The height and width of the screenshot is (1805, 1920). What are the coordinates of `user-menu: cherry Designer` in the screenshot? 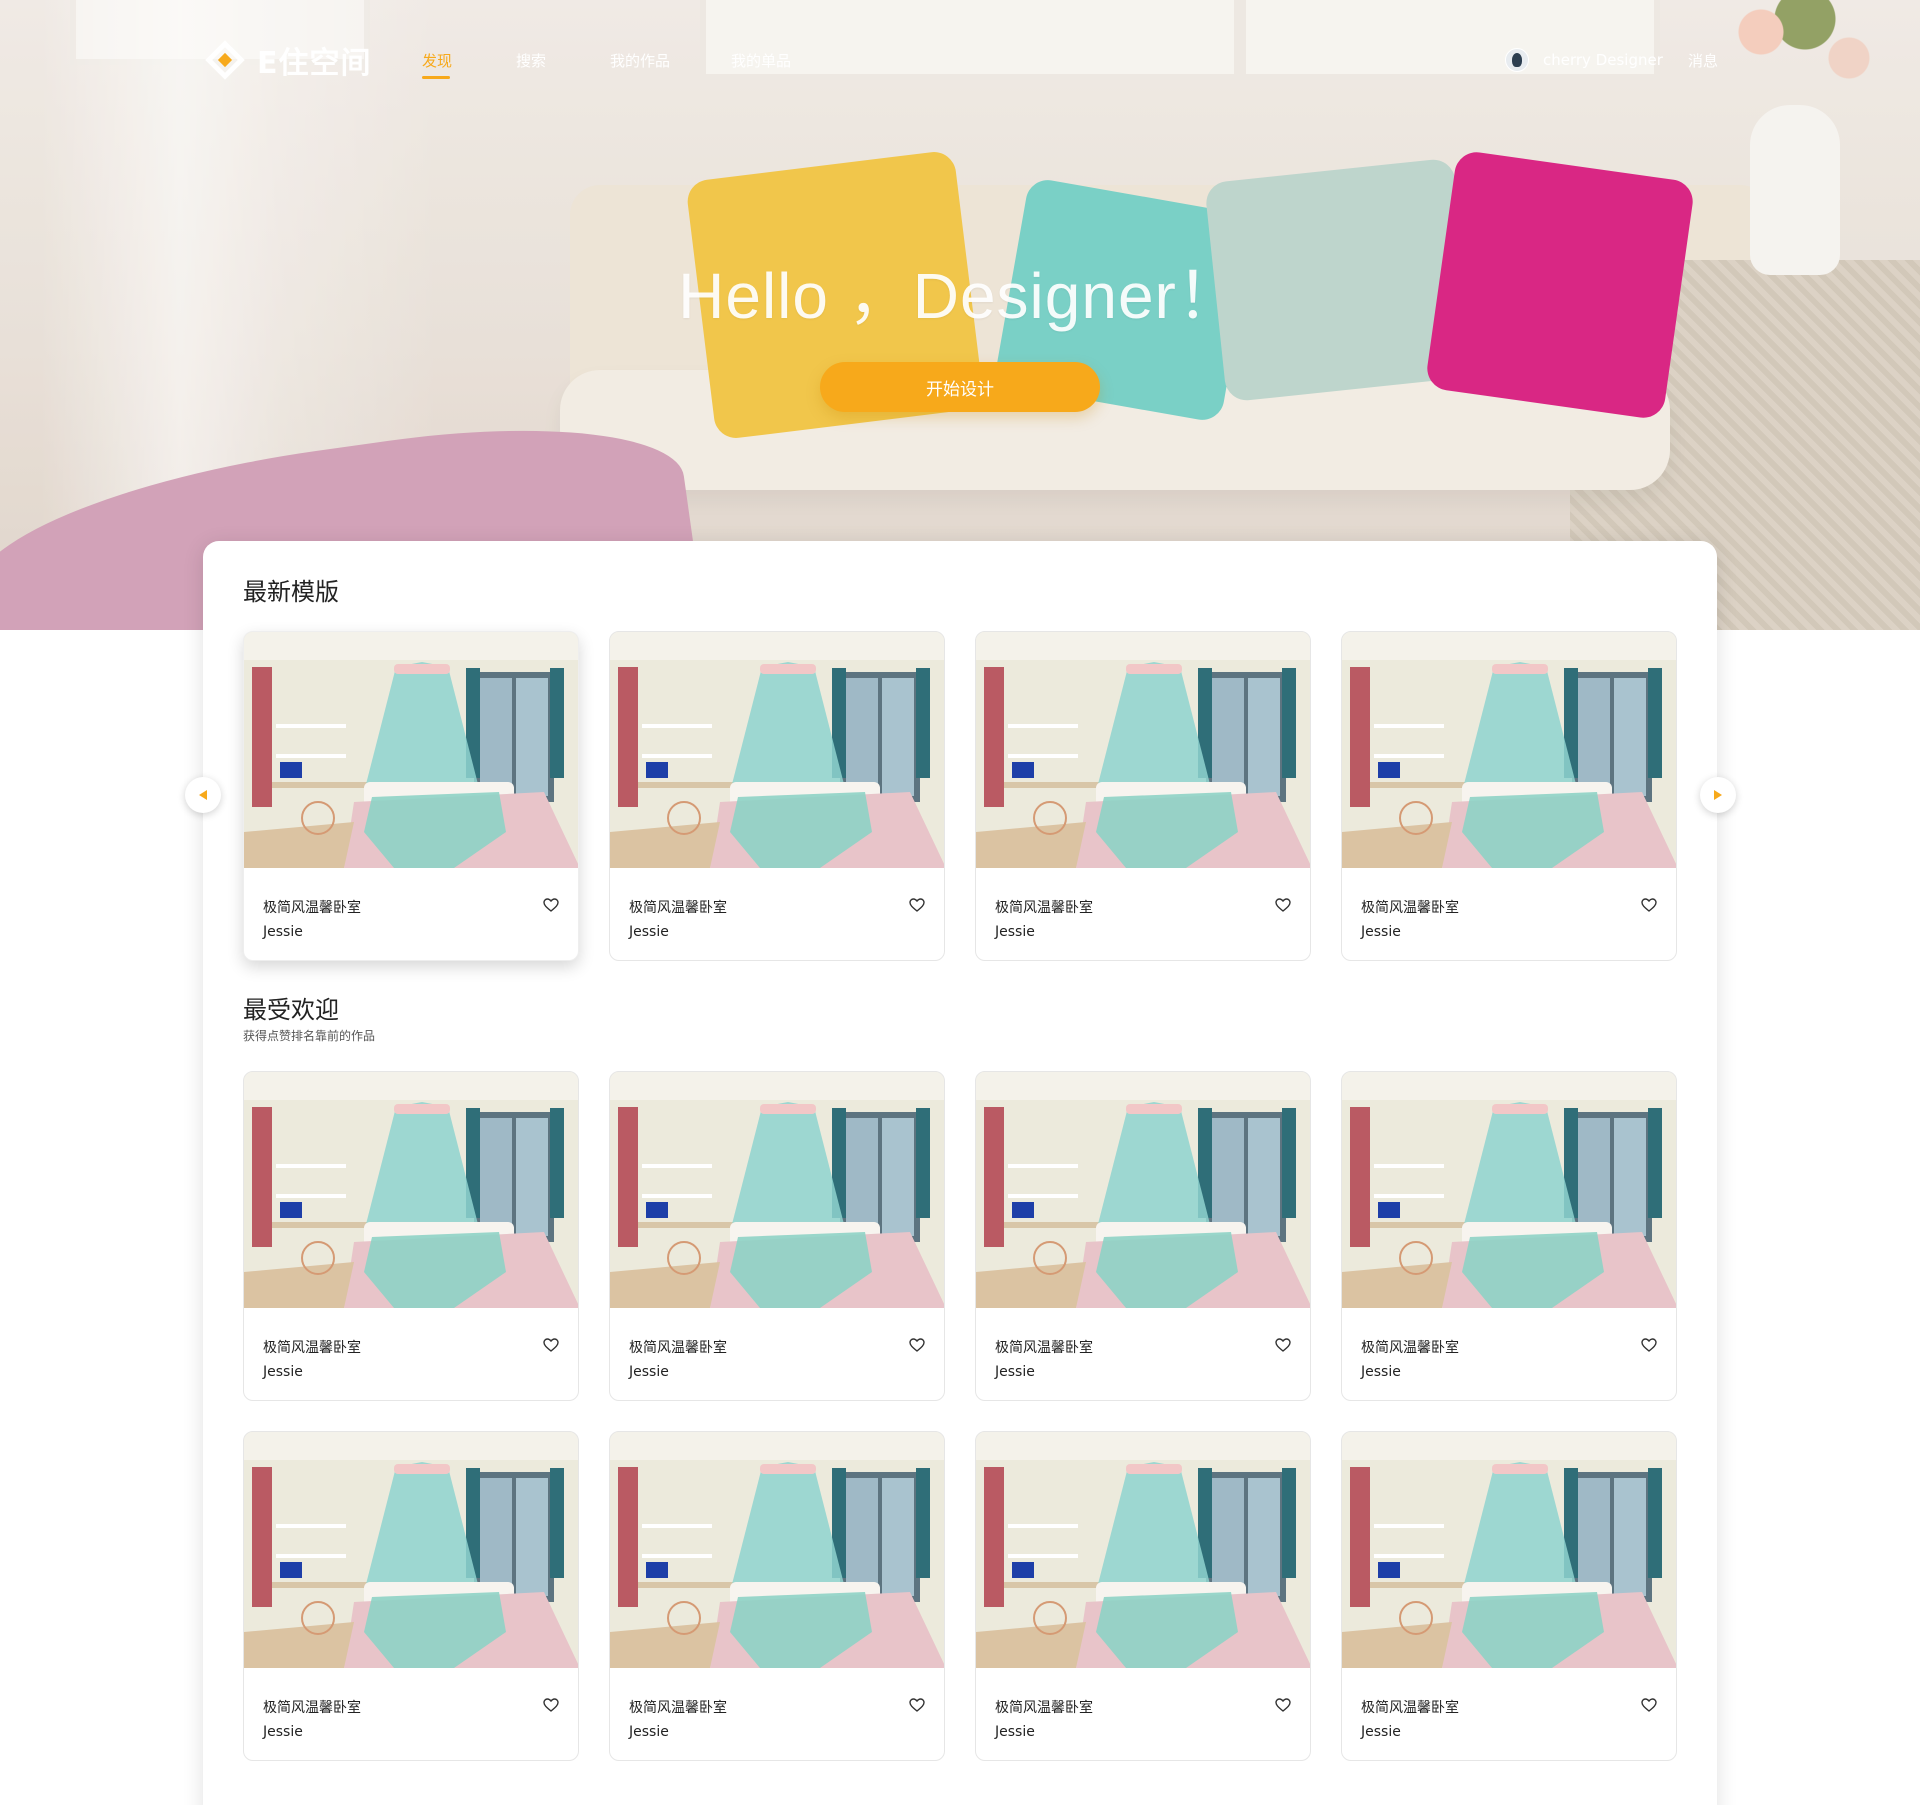 It's located at (1584, 60).